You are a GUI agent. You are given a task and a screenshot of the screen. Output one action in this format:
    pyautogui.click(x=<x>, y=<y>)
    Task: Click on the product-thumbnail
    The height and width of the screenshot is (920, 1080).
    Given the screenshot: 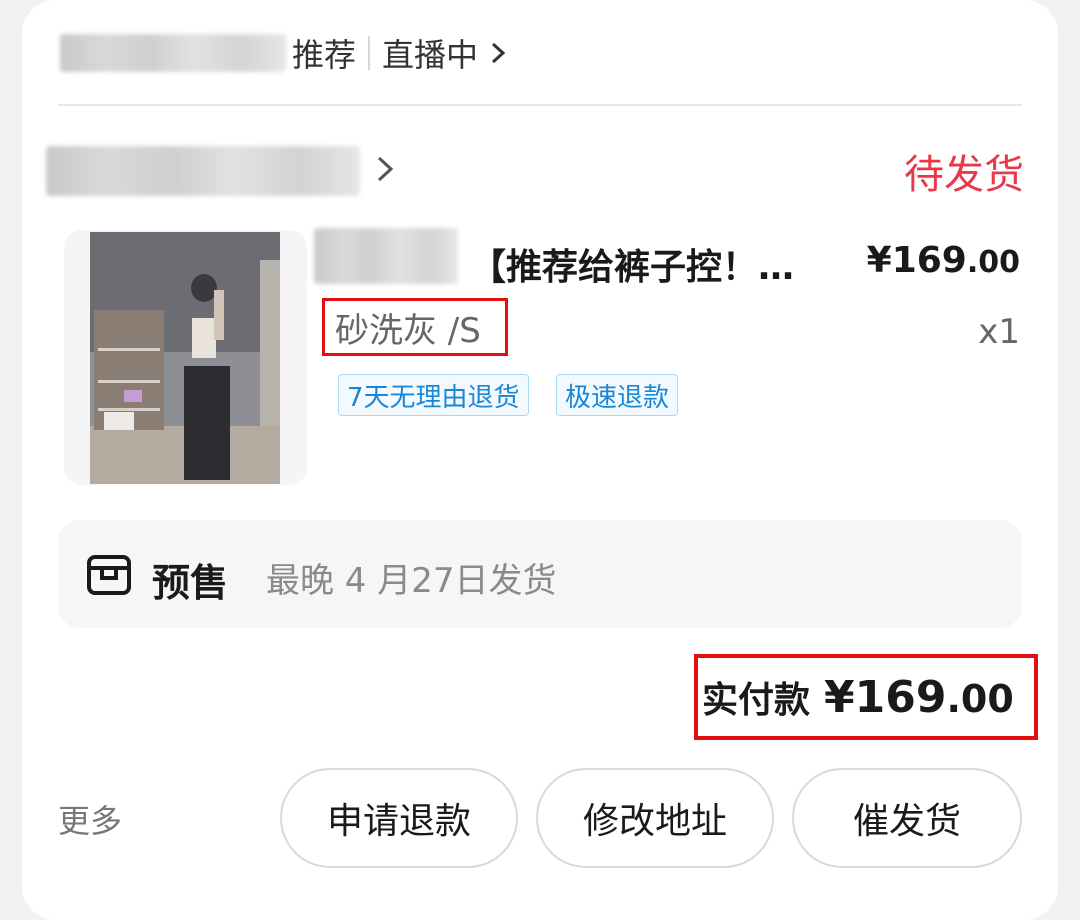 What is the action you would take?
    pyautogui.click(x=185, y=357)
    